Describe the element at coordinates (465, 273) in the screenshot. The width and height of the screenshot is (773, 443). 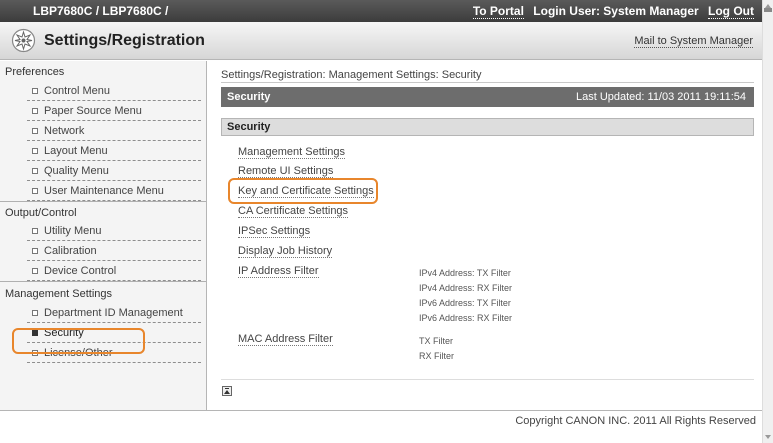
I see `list-item: IPv4 Address: TX Filter` at that location.